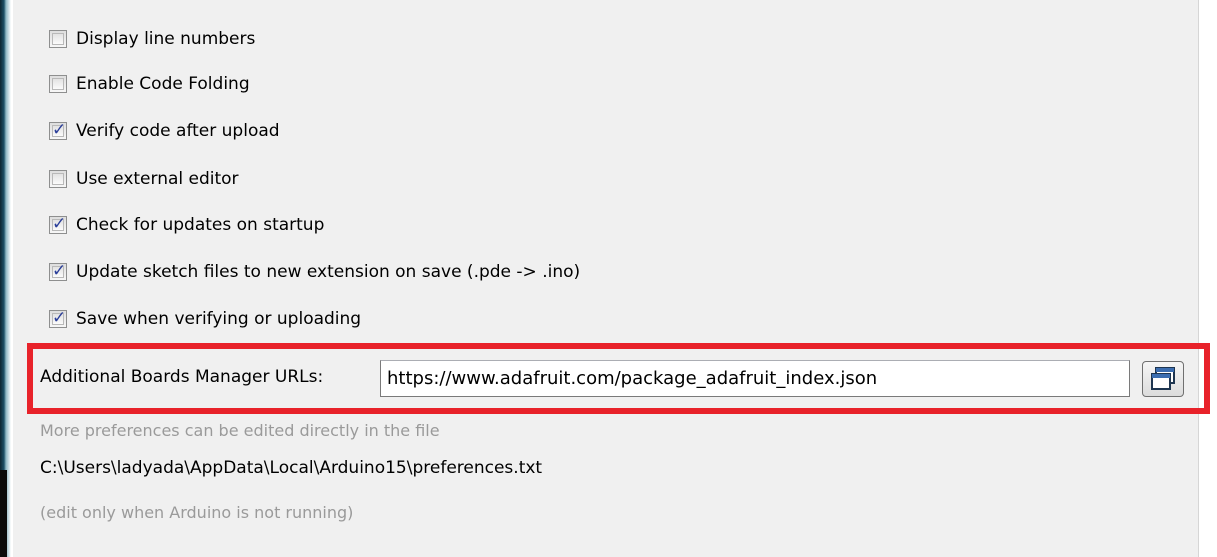 The image size is (1217, 557). I want to click on checkbox-row-display-line-numbers: Display line numbers, so click(152, 39).